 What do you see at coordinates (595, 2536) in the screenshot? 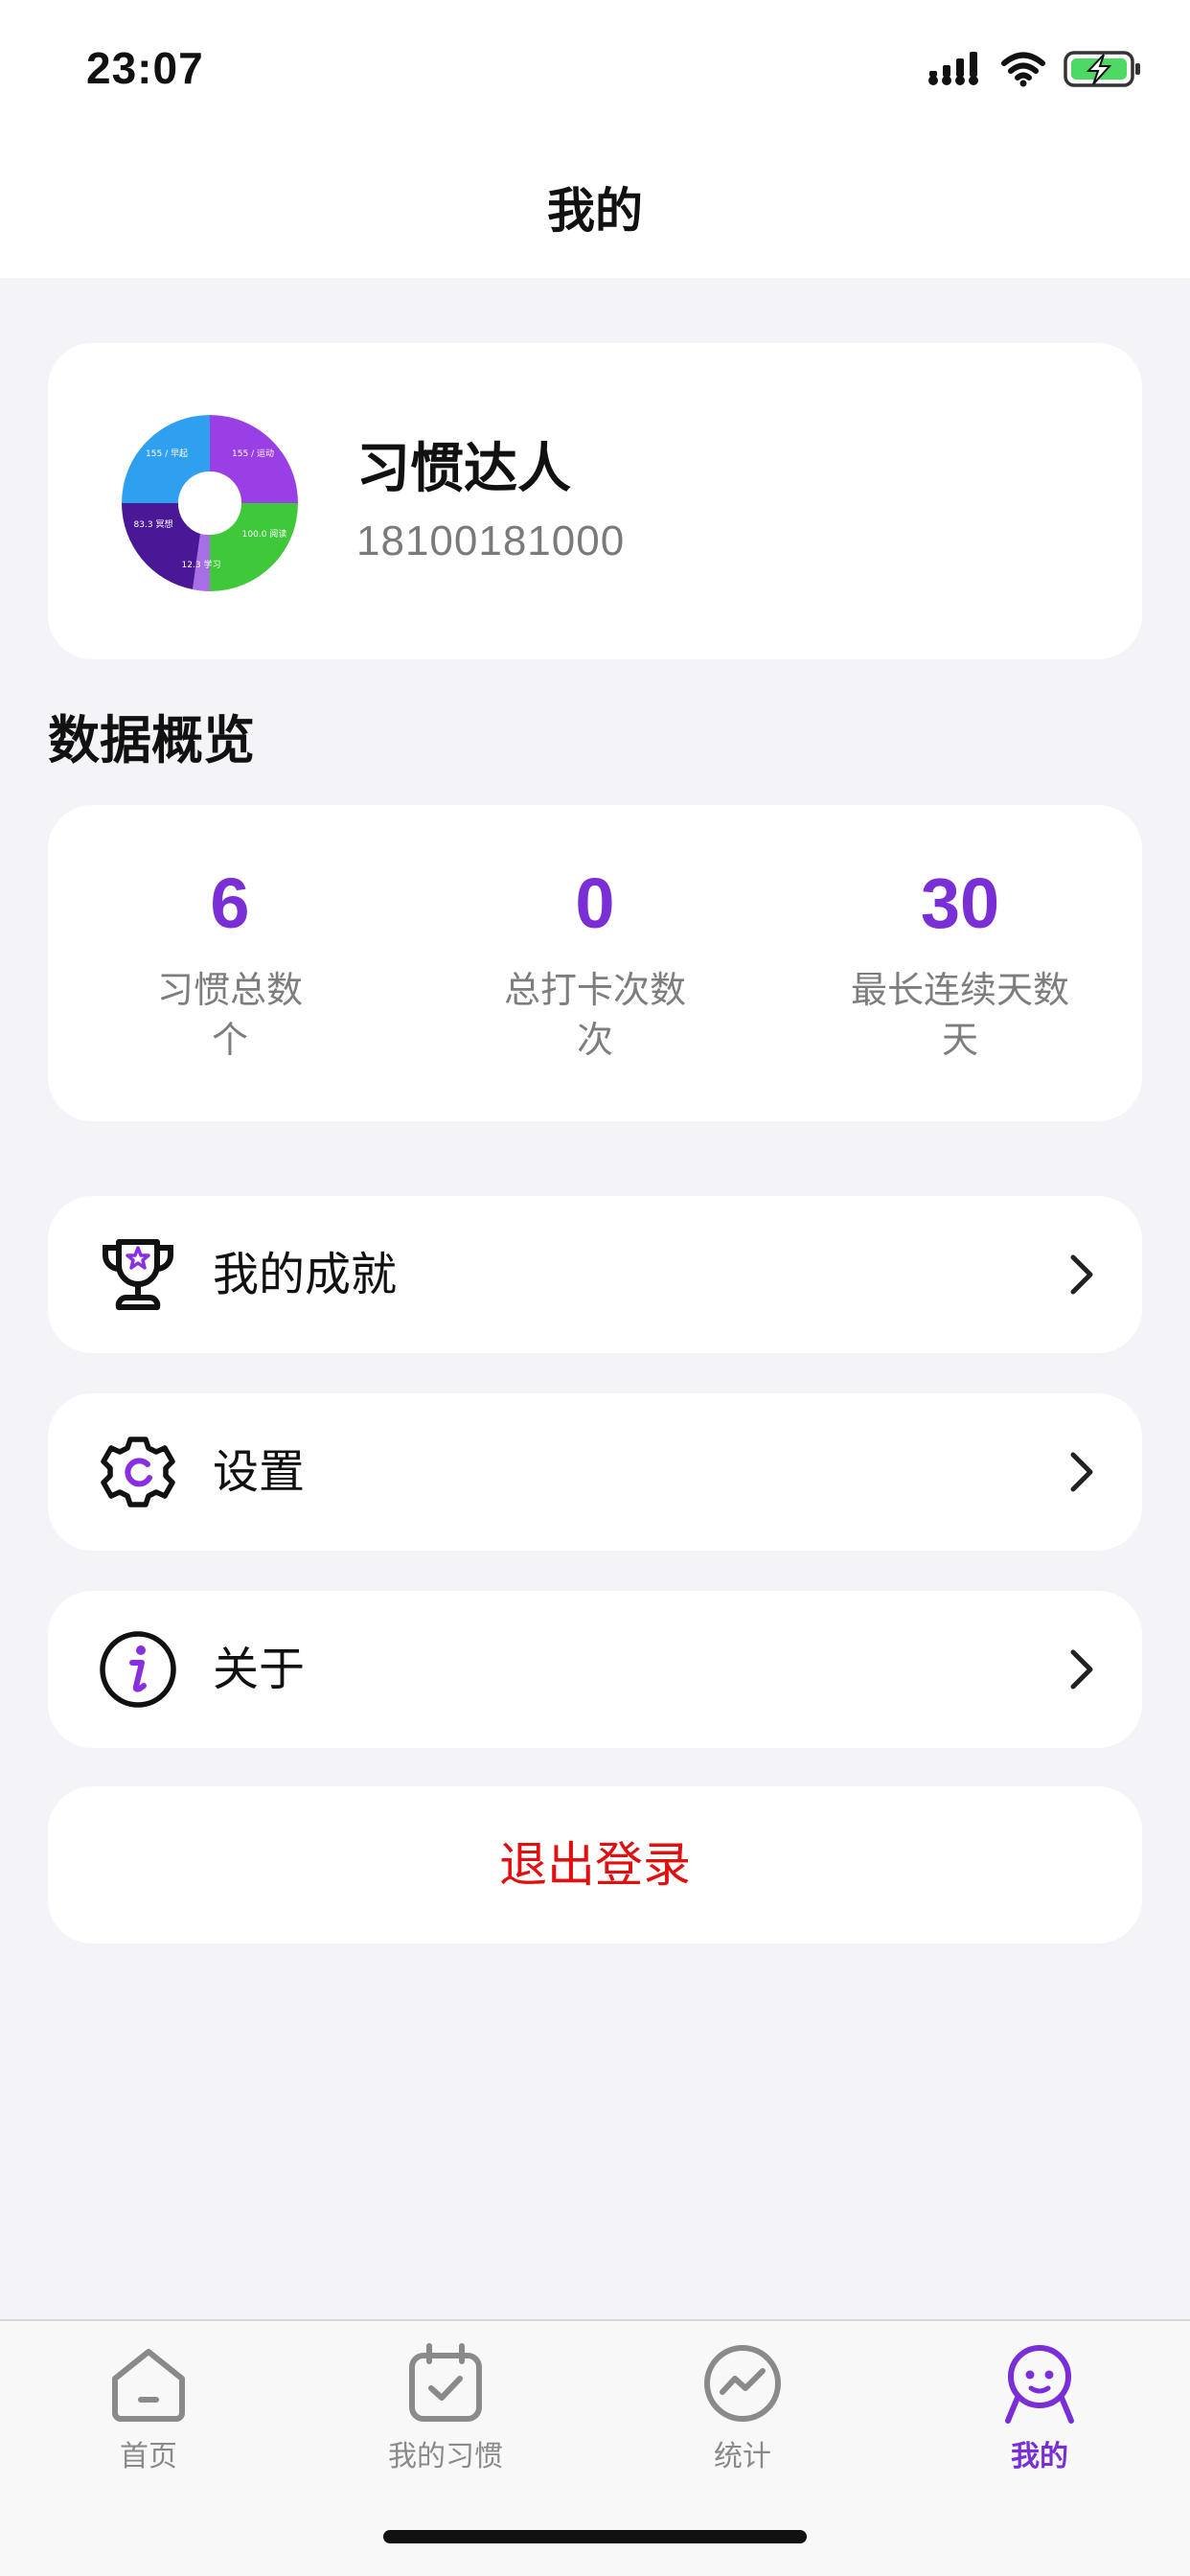
I see `home-indicator` at bounding box center [595, 2536].